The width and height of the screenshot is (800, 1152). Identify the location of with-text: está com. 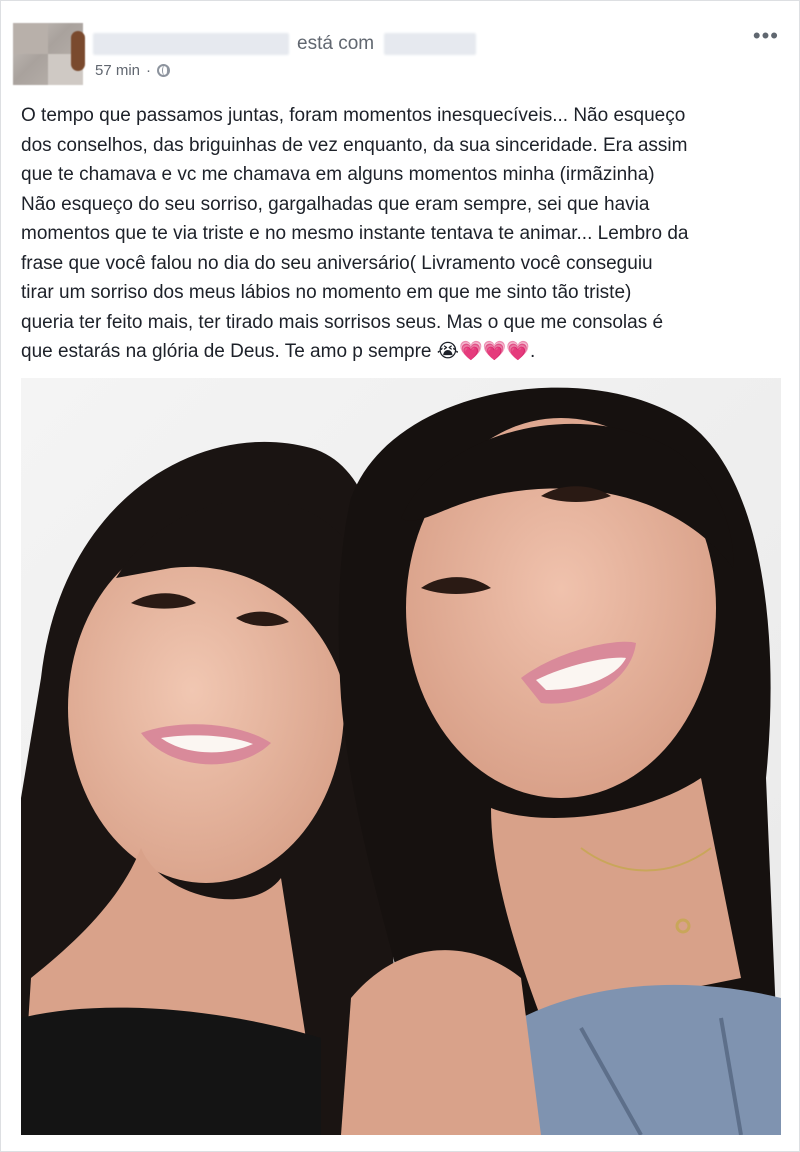
(336, 43).